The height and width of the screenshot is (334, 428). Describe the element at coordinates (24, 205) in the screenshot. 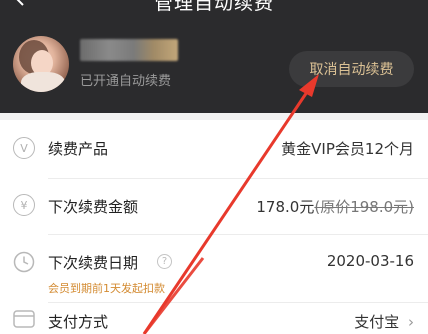

I see `currency-icon: ¥` at that location.